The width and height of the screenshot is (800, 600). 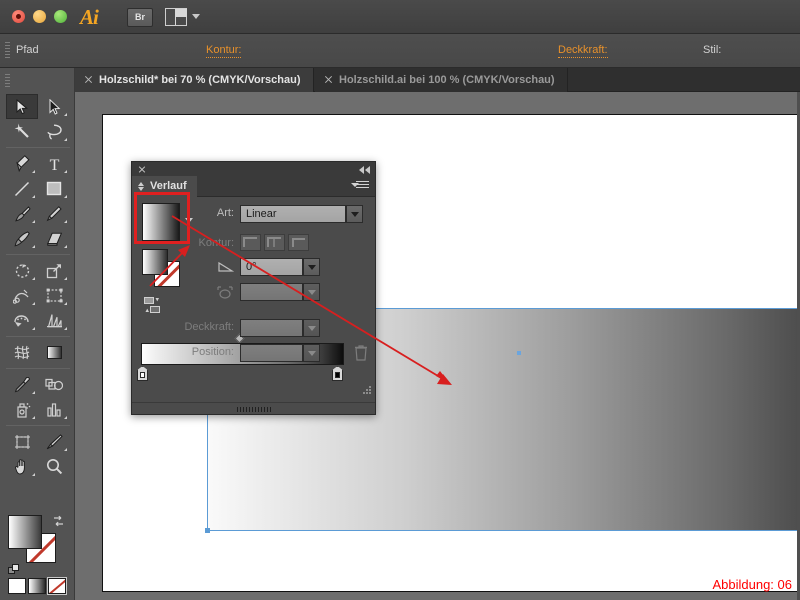 What do you see at coordinates (583, 51) in the screenshot?
I see `opacity-label: Deckkraft:` at bounding box center [583, 51].